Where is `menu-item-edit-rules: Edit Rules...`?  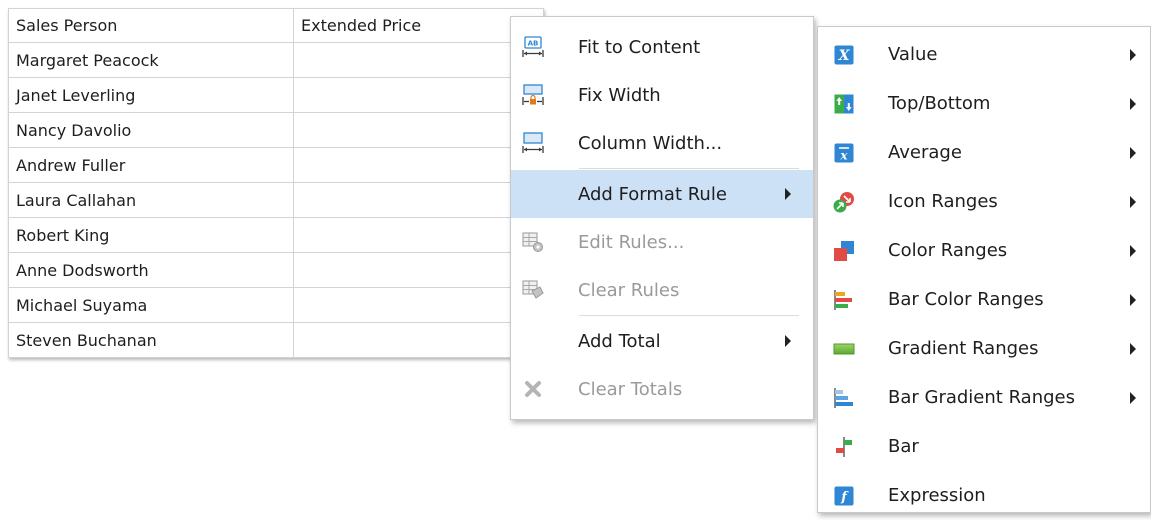 menu-item-edit-rules: Edit Rules... is located at coordinates (662, 242).